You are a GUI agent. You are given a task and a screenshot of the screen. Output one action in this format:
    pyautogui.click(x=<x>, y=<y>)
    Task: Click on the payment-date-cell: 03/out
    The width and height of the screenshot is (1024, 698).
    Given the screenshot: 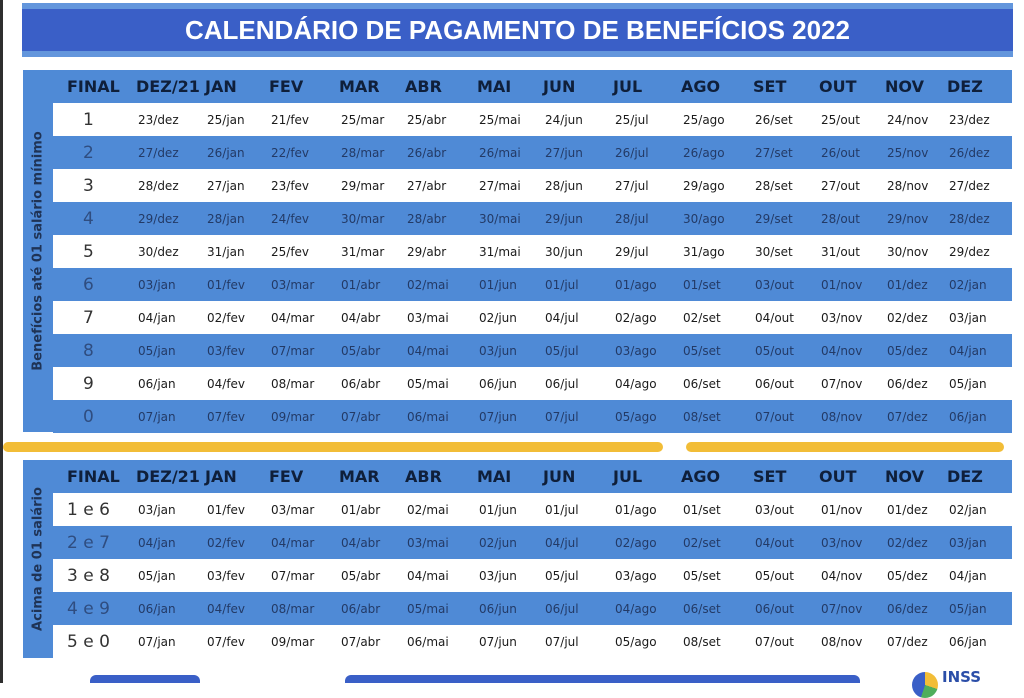 What is the action you would take?
    pyautogui.click(x=774, y=284)
    